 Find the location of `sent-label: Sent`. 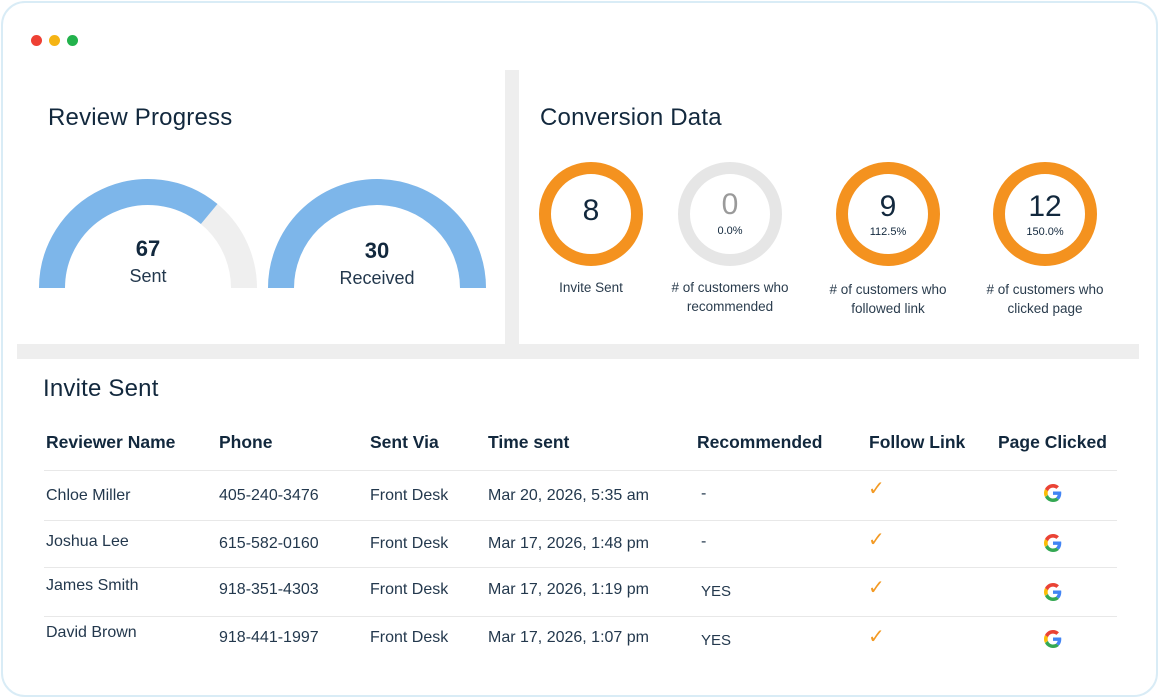

sent-label: Sent is located at coordinates (148, 276).